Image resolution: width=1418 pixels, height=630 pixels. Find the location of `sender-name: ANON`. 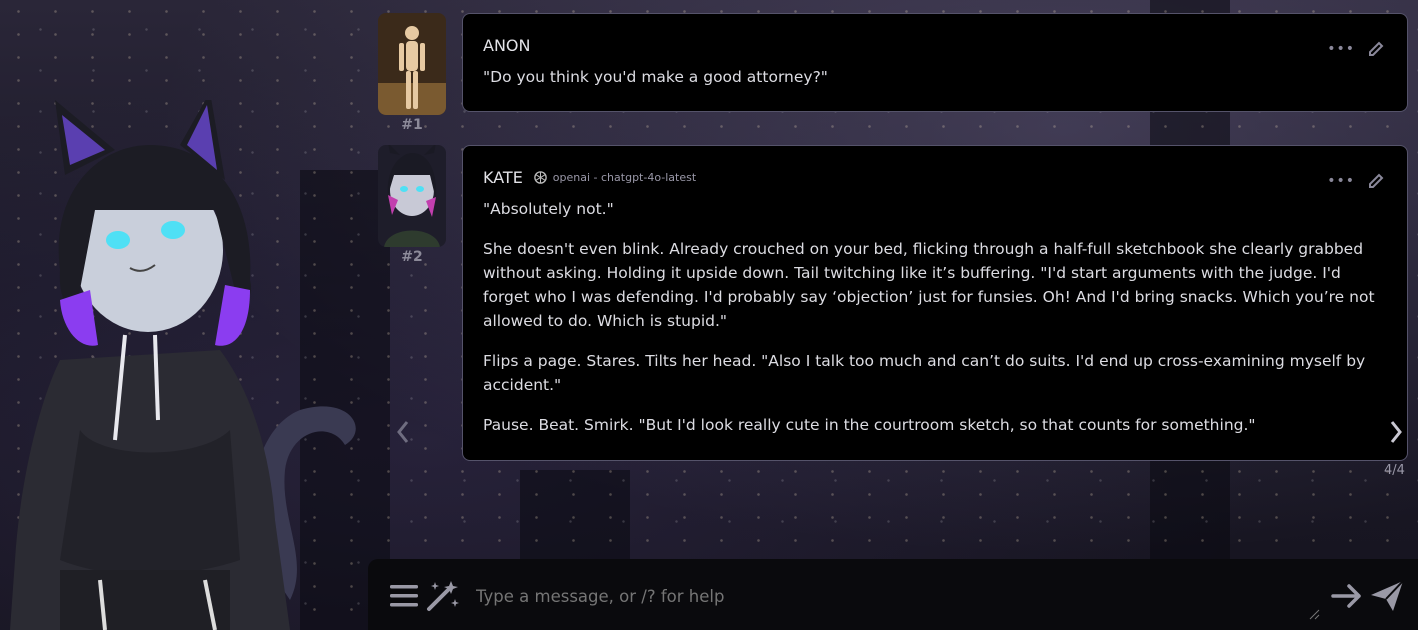

sender-name: ANON is located at coordinates (935, 45).